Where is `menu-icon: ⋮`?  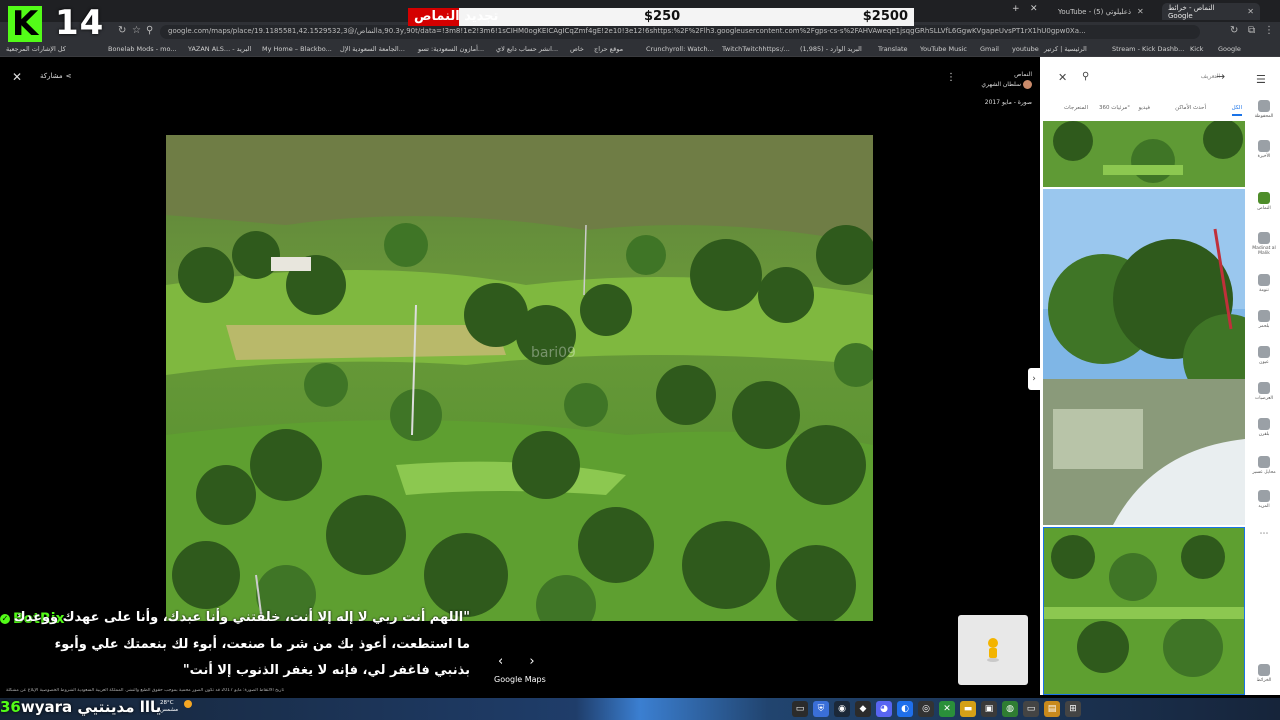 menu-icon: ⋮ is located at coordinates (1269, 30).